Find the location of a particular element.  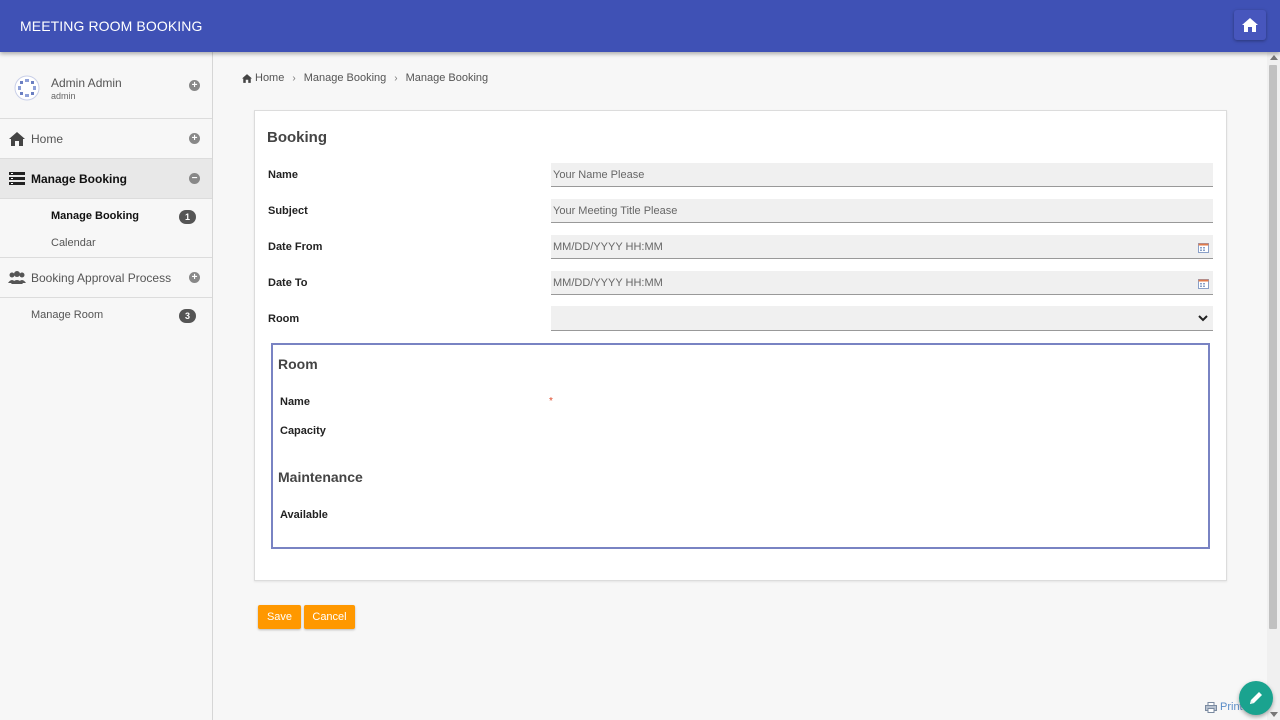

scroll-up-icon is located at coordinates (1274, 57).